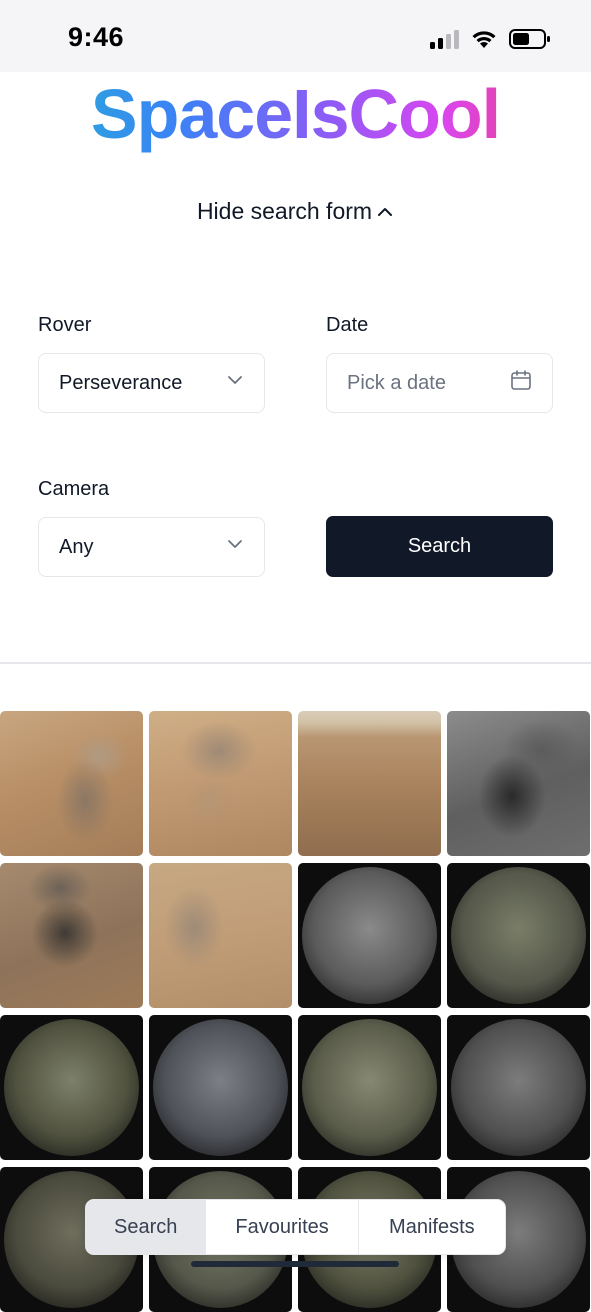 The image size is (591, 1312). I want to click on search-button: Search, so click(439, 546).